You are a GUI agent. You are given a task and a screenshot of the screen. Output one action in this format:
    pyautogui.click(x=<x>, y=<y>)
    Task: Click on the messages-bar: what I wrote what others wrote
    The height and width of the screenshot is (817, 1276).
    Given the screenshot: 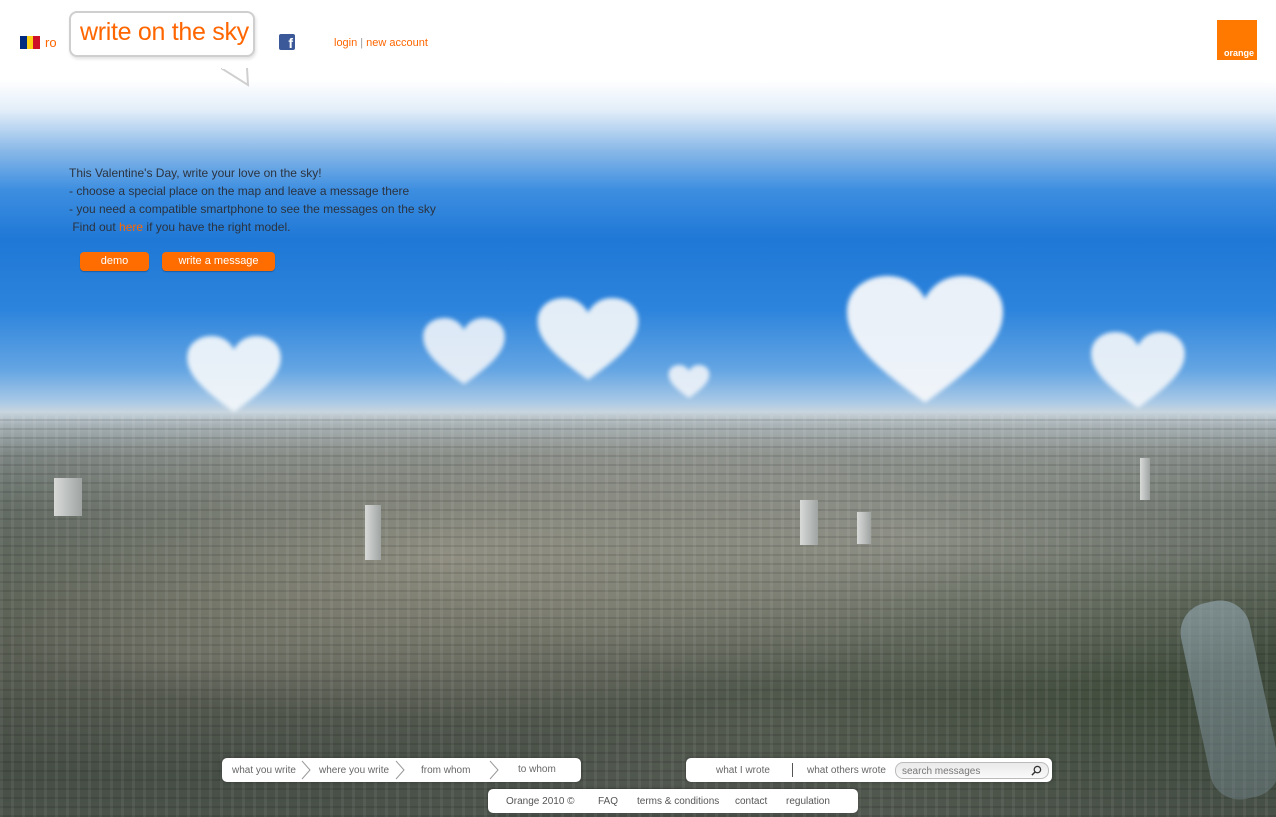 What is the action you would take?
    pyautogui.click(x=869, y=770)
    